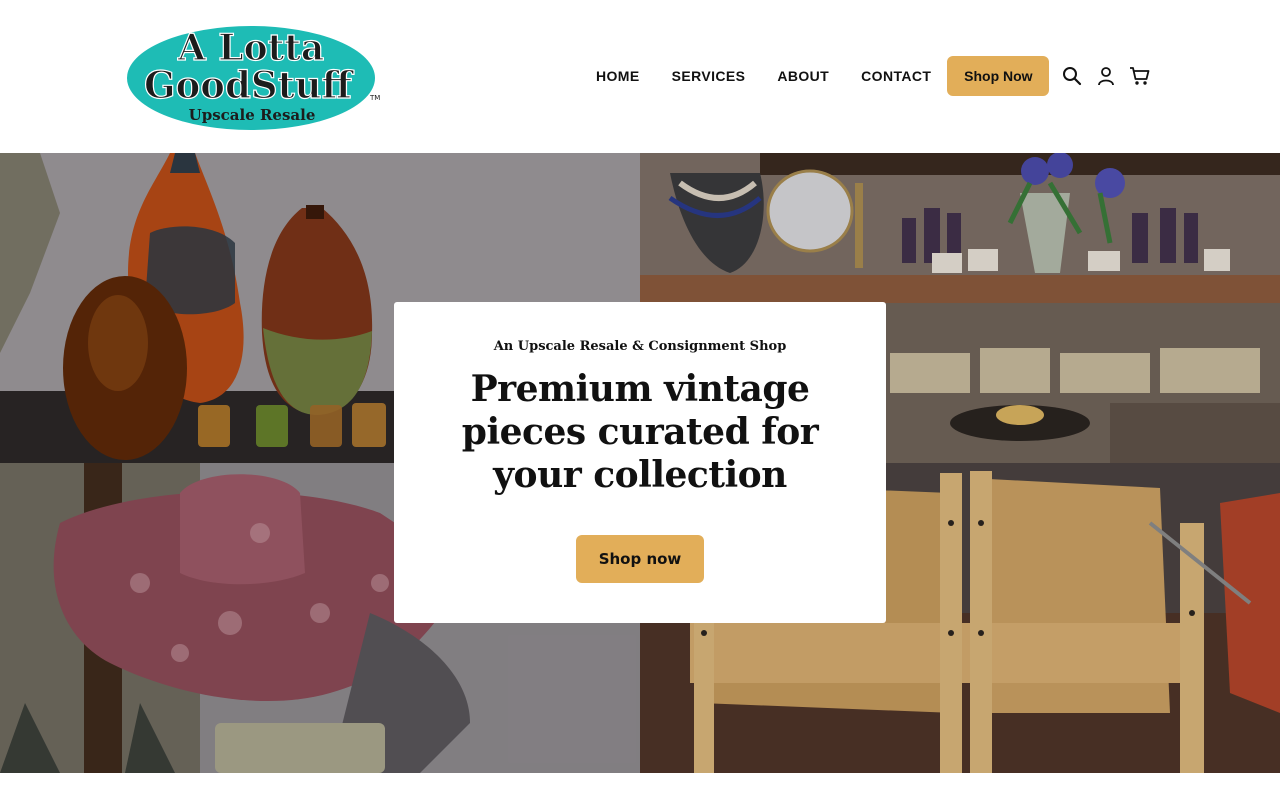 This screenshot has height=800, width=1280. I want to click on main-nav: HOME SERVICES ABOUT CONTACT Shop Now, so click(868, 76).